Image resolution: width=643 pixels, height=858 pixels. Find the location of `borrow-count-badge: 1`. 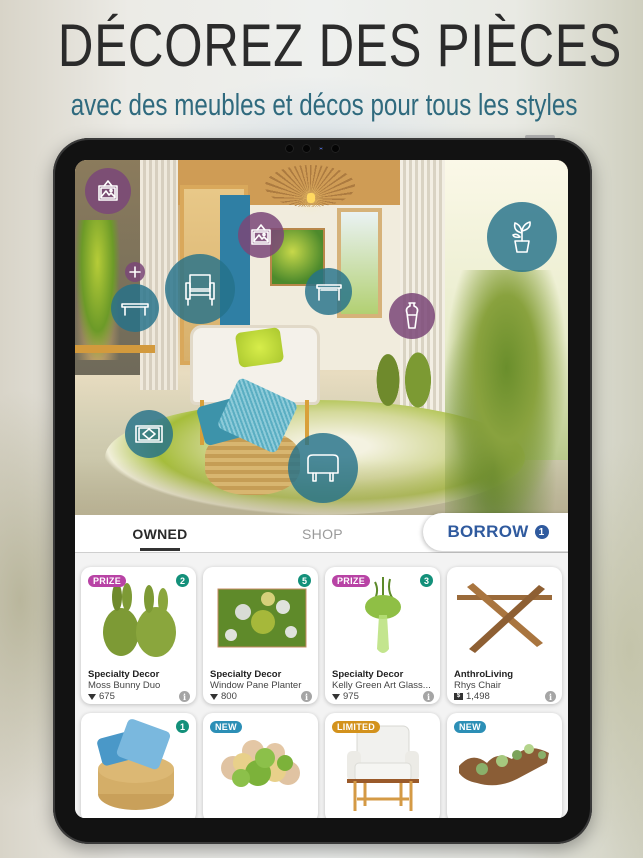

borrow-count-badge: 1 is located at coordinates (541, 532).